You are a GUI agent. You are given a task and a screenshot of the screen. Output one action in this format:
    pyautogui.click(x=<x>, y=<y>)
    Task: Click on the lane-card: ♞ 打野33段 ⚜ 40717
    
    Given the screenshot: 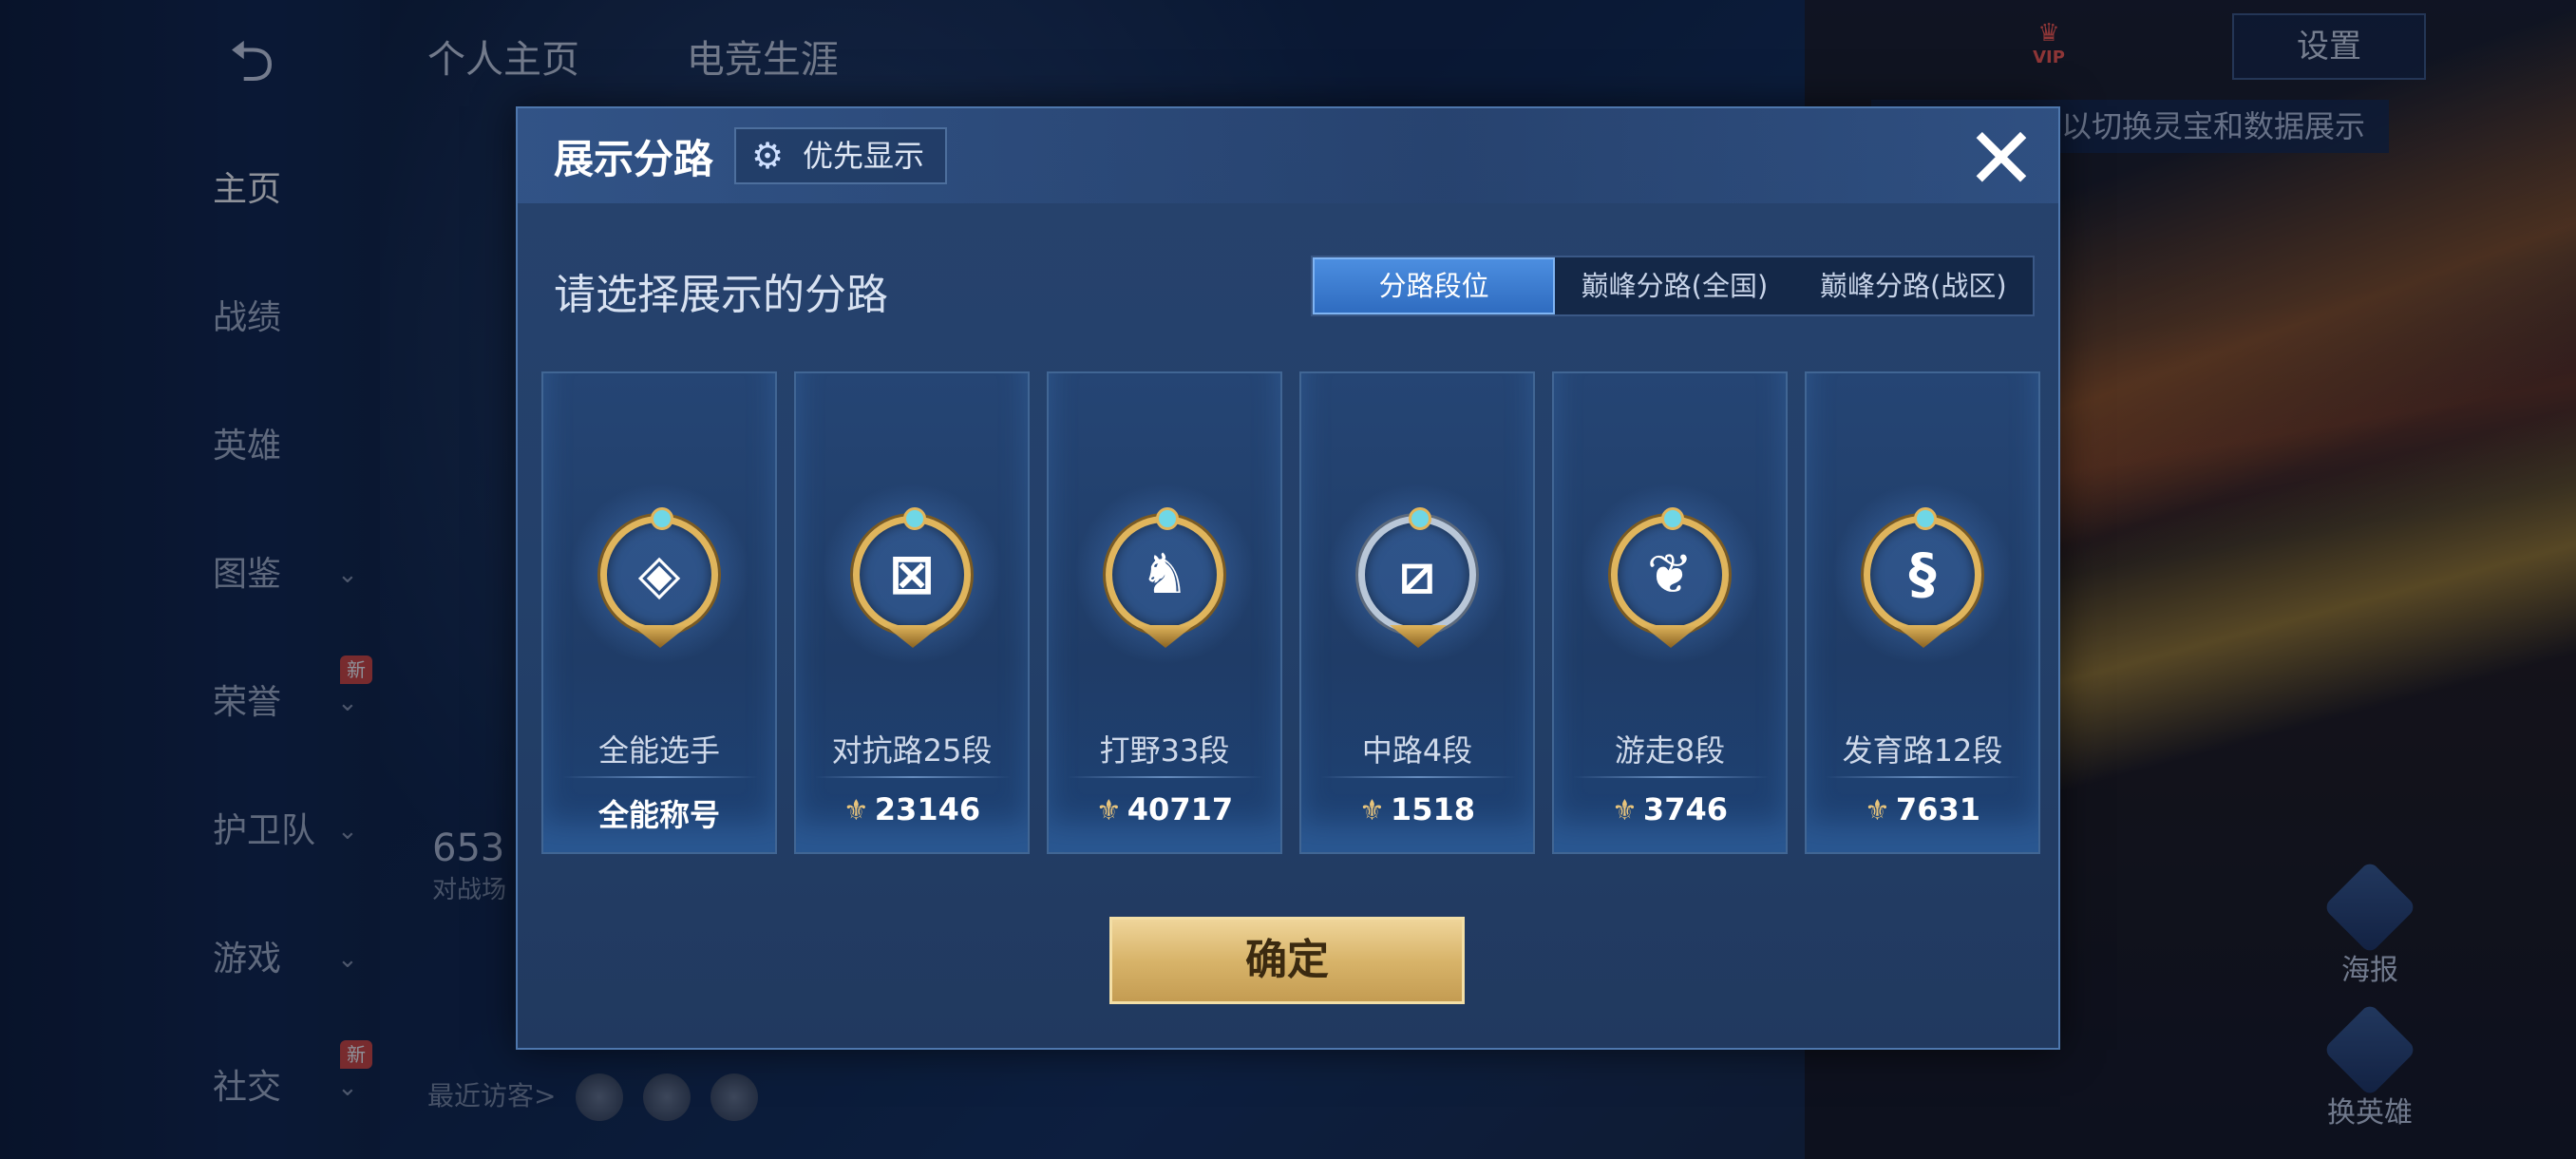 What is the action you would take?
    pyautogui.click(x=1164, y=612)
    